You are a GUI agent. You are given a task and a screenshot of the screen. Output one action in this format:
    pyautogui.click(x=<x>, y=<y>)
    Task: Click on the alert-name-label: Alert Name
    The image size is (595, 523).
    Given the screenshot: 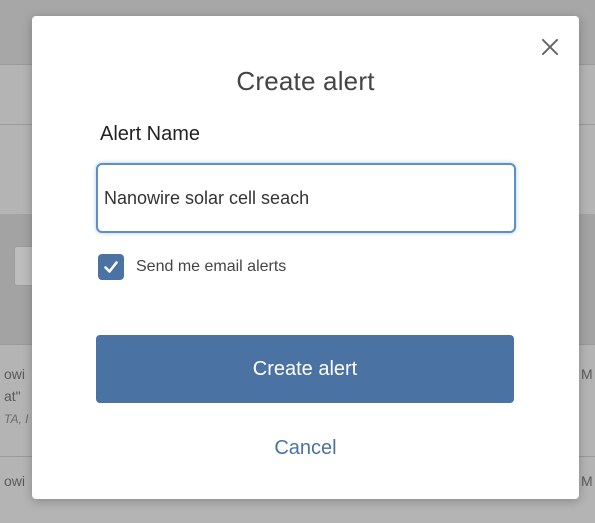 What is the action you would take?
    pyautogui.click(x=150, y=134)
    